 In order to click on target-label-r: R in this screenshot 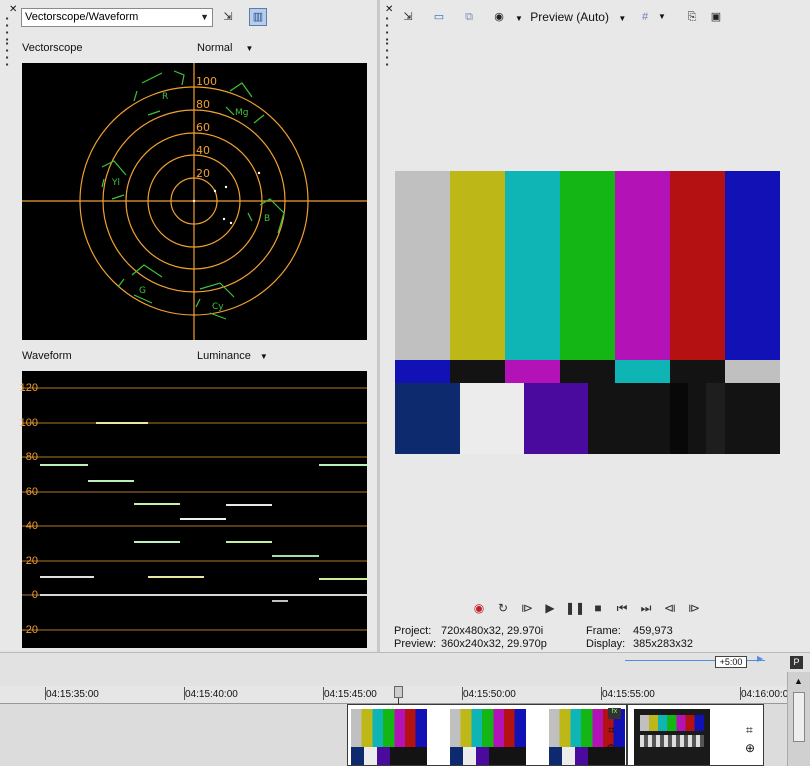, I will do `click(165, 97)`.